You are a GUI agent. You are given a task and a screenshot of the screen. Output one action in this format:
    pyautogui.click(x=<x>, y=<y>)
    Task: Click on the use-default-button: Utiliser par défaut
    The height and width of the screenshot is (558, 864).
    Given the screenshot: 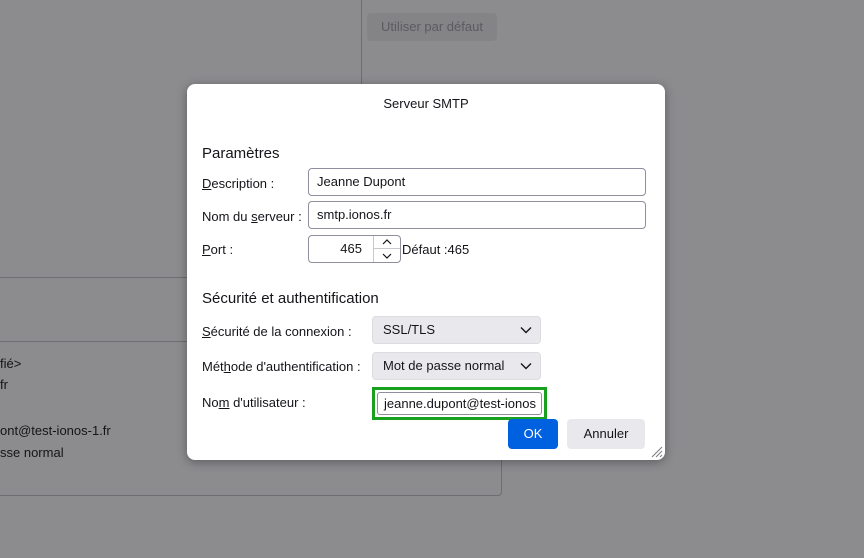 What is the action you would take?
    pyautogui.click(x=432, y=27)
    